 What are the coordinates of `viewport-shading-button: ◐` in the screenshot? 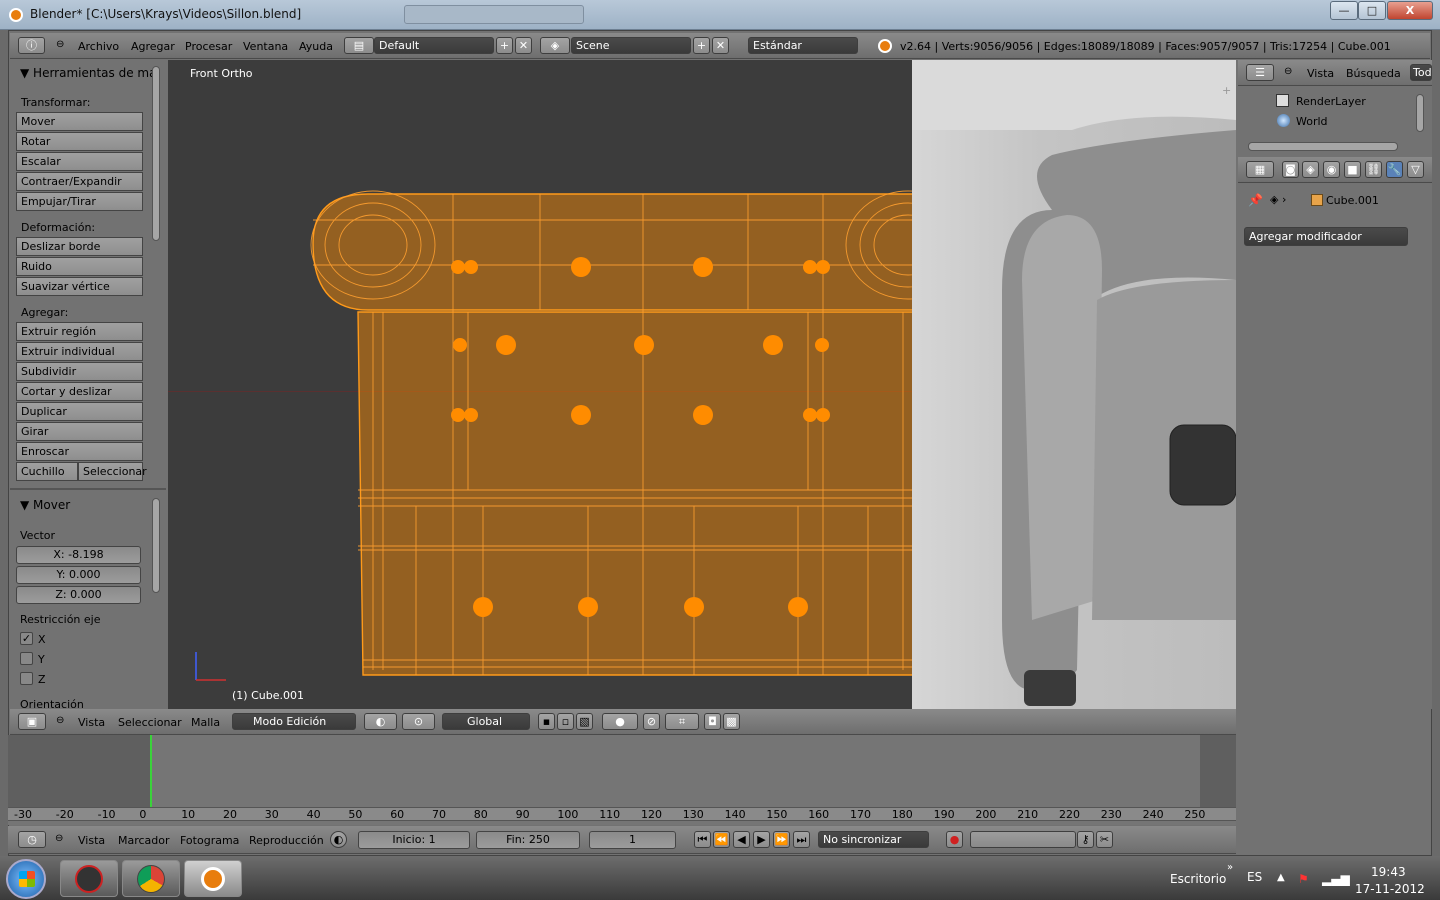 It's located at (380, 721).